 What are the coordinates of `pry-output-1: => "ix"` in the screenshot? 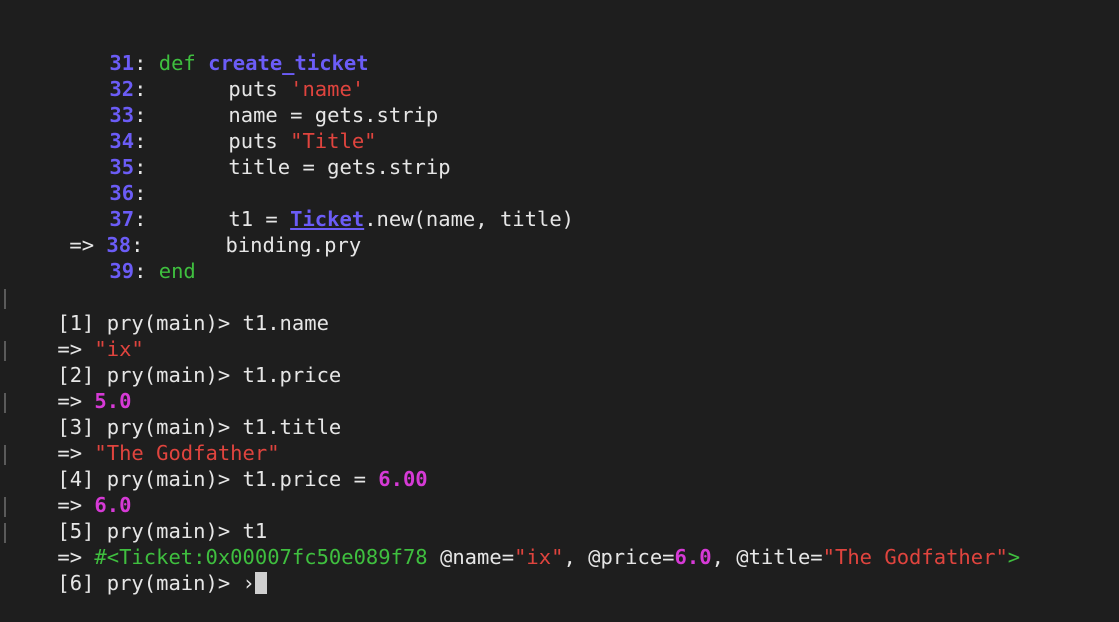 It's located at (100, 349).